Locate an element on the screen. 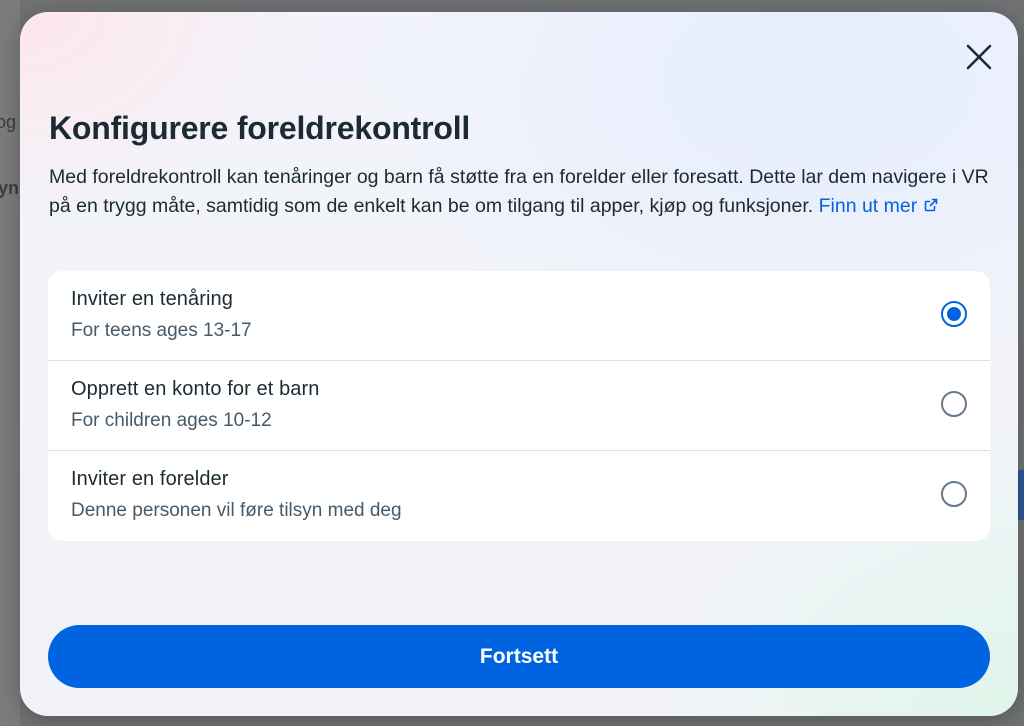 The image size is (1024, 726). radio-button-selected is located at coordinates (954, 314).